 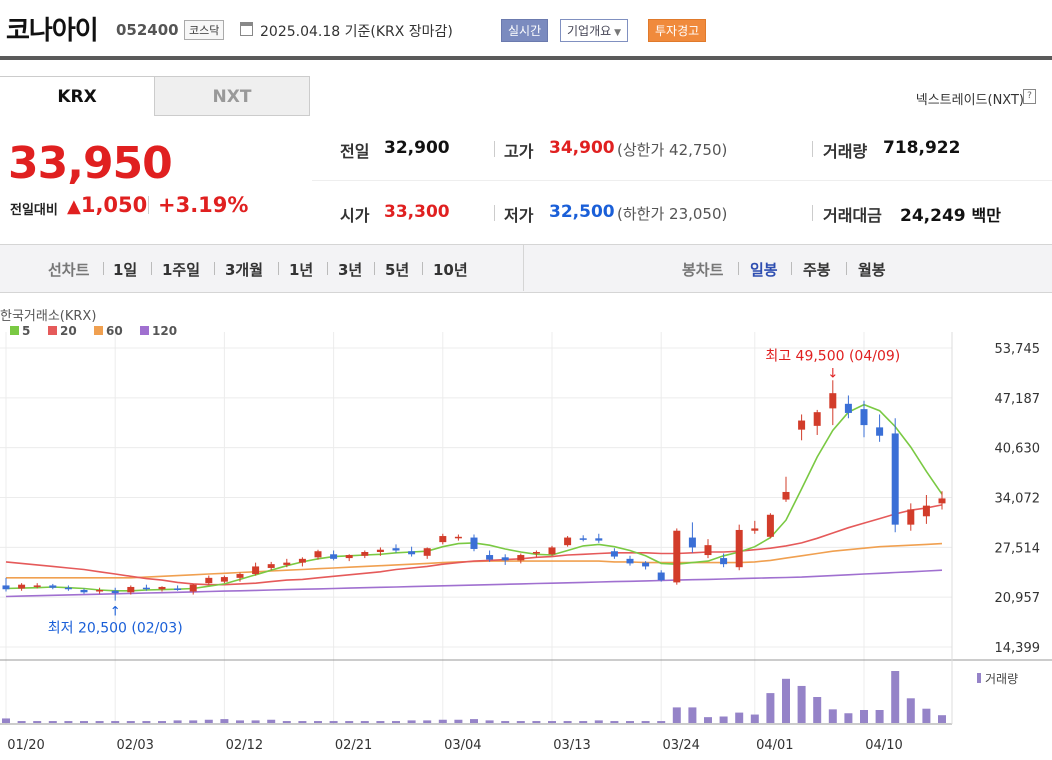 What do you see at coordinates (970, 98) in the screenshot?
I see `nextrade-link: 넥스트레이드(NXT)` at bounding box center [970, 98].